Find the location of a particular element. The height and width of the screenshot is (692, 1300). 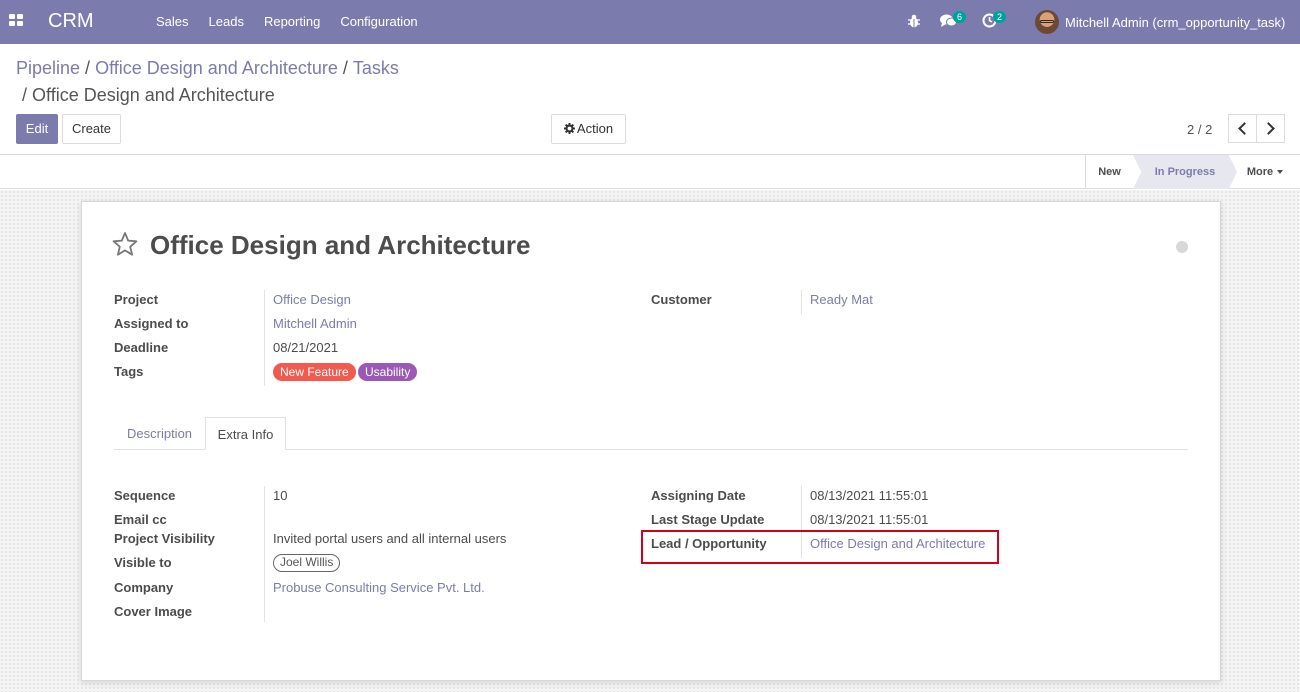

tag-new-feature: New Feature is located at coordinates (314, 372).